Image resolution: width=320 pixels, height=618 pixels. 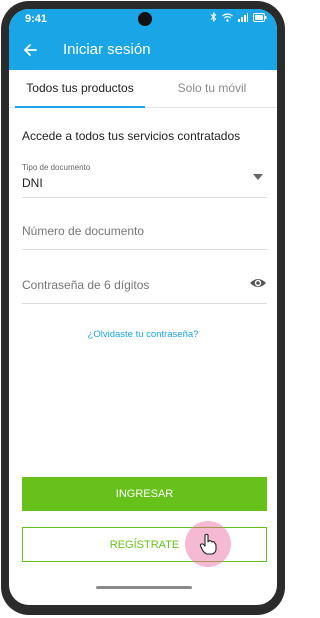 What do you see at coordinates (243, 17) in the screenshot?
I see `signal-icon` at bounding box center [243, 17].